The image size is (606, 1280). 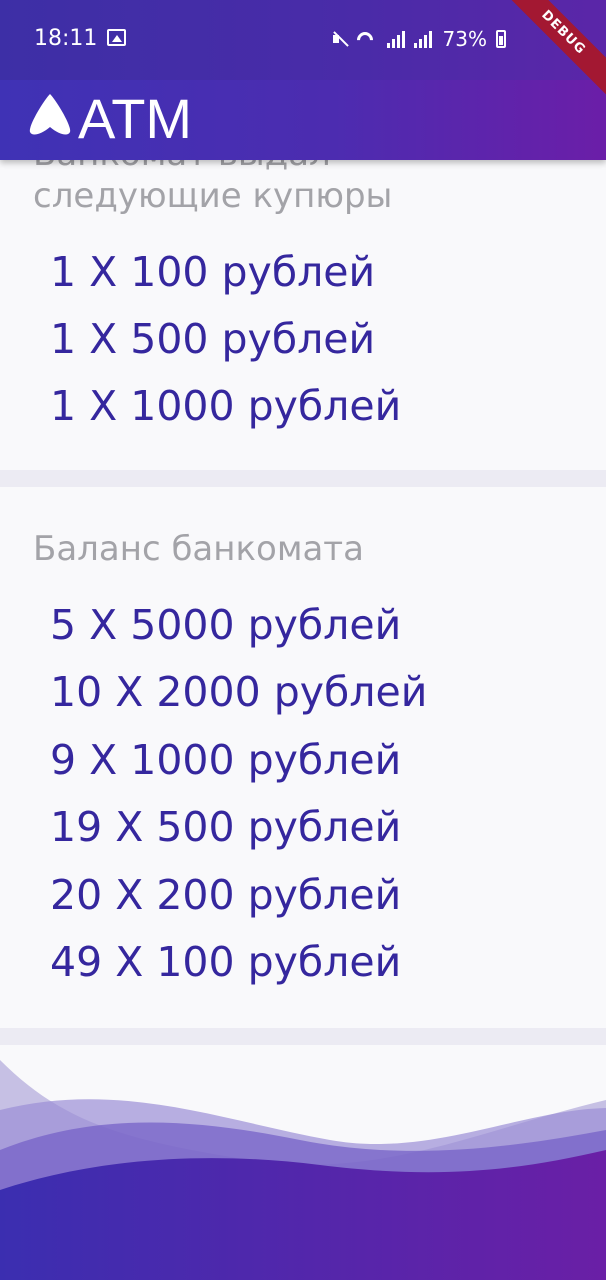 I want to click on balance-card-title: Баланс банкомата, so click(x=198, y=549).